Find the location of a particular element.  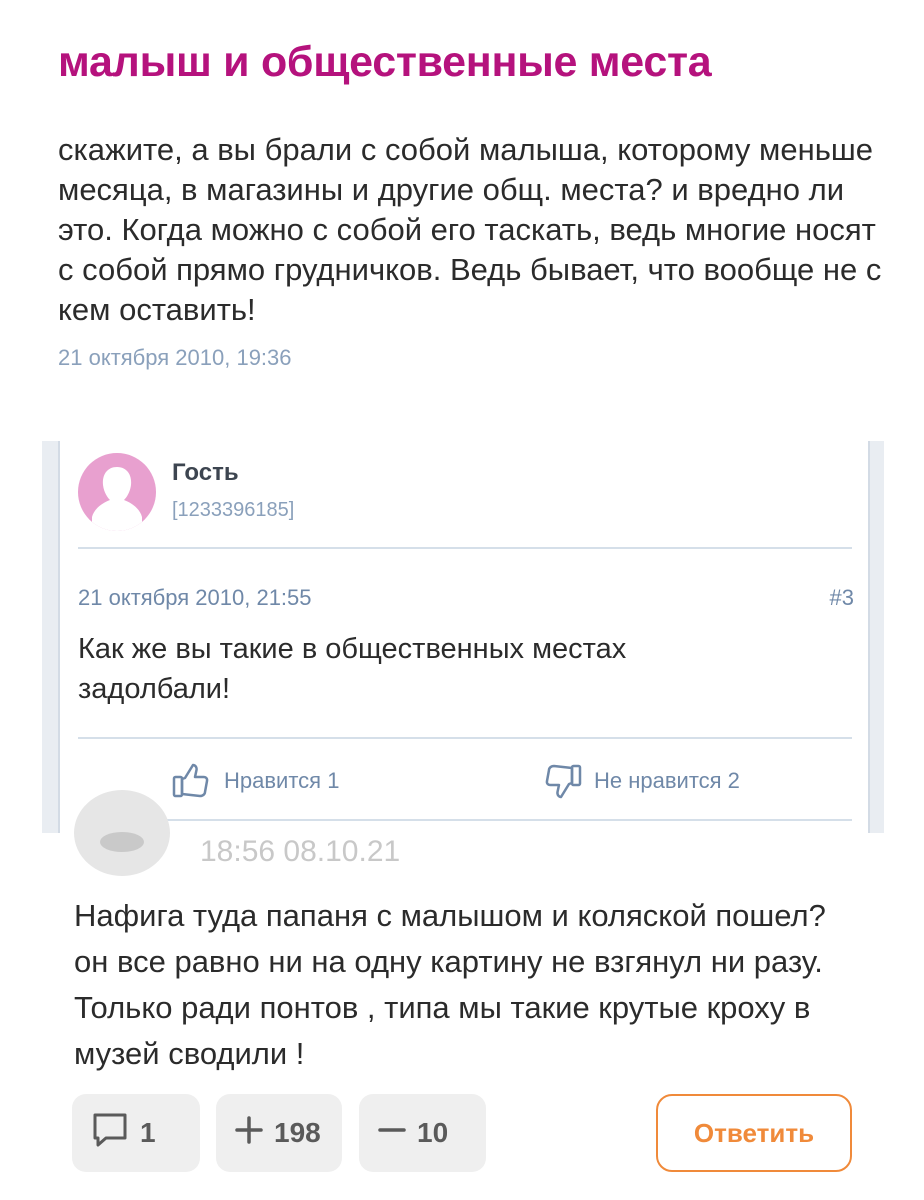

post-title: малыш и общественные места is located at coordinates (385, 62).